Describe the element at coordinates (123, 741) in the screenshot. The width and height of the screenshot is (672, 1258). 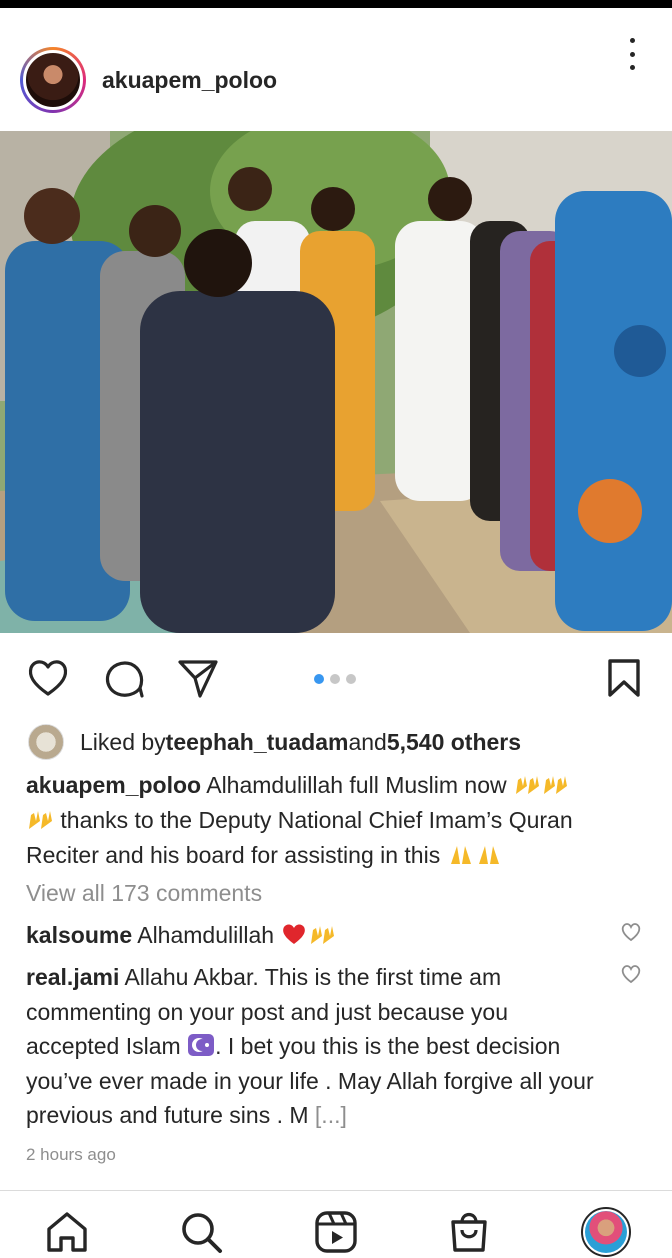
I see `likes-prefix: Liked by` at that location.